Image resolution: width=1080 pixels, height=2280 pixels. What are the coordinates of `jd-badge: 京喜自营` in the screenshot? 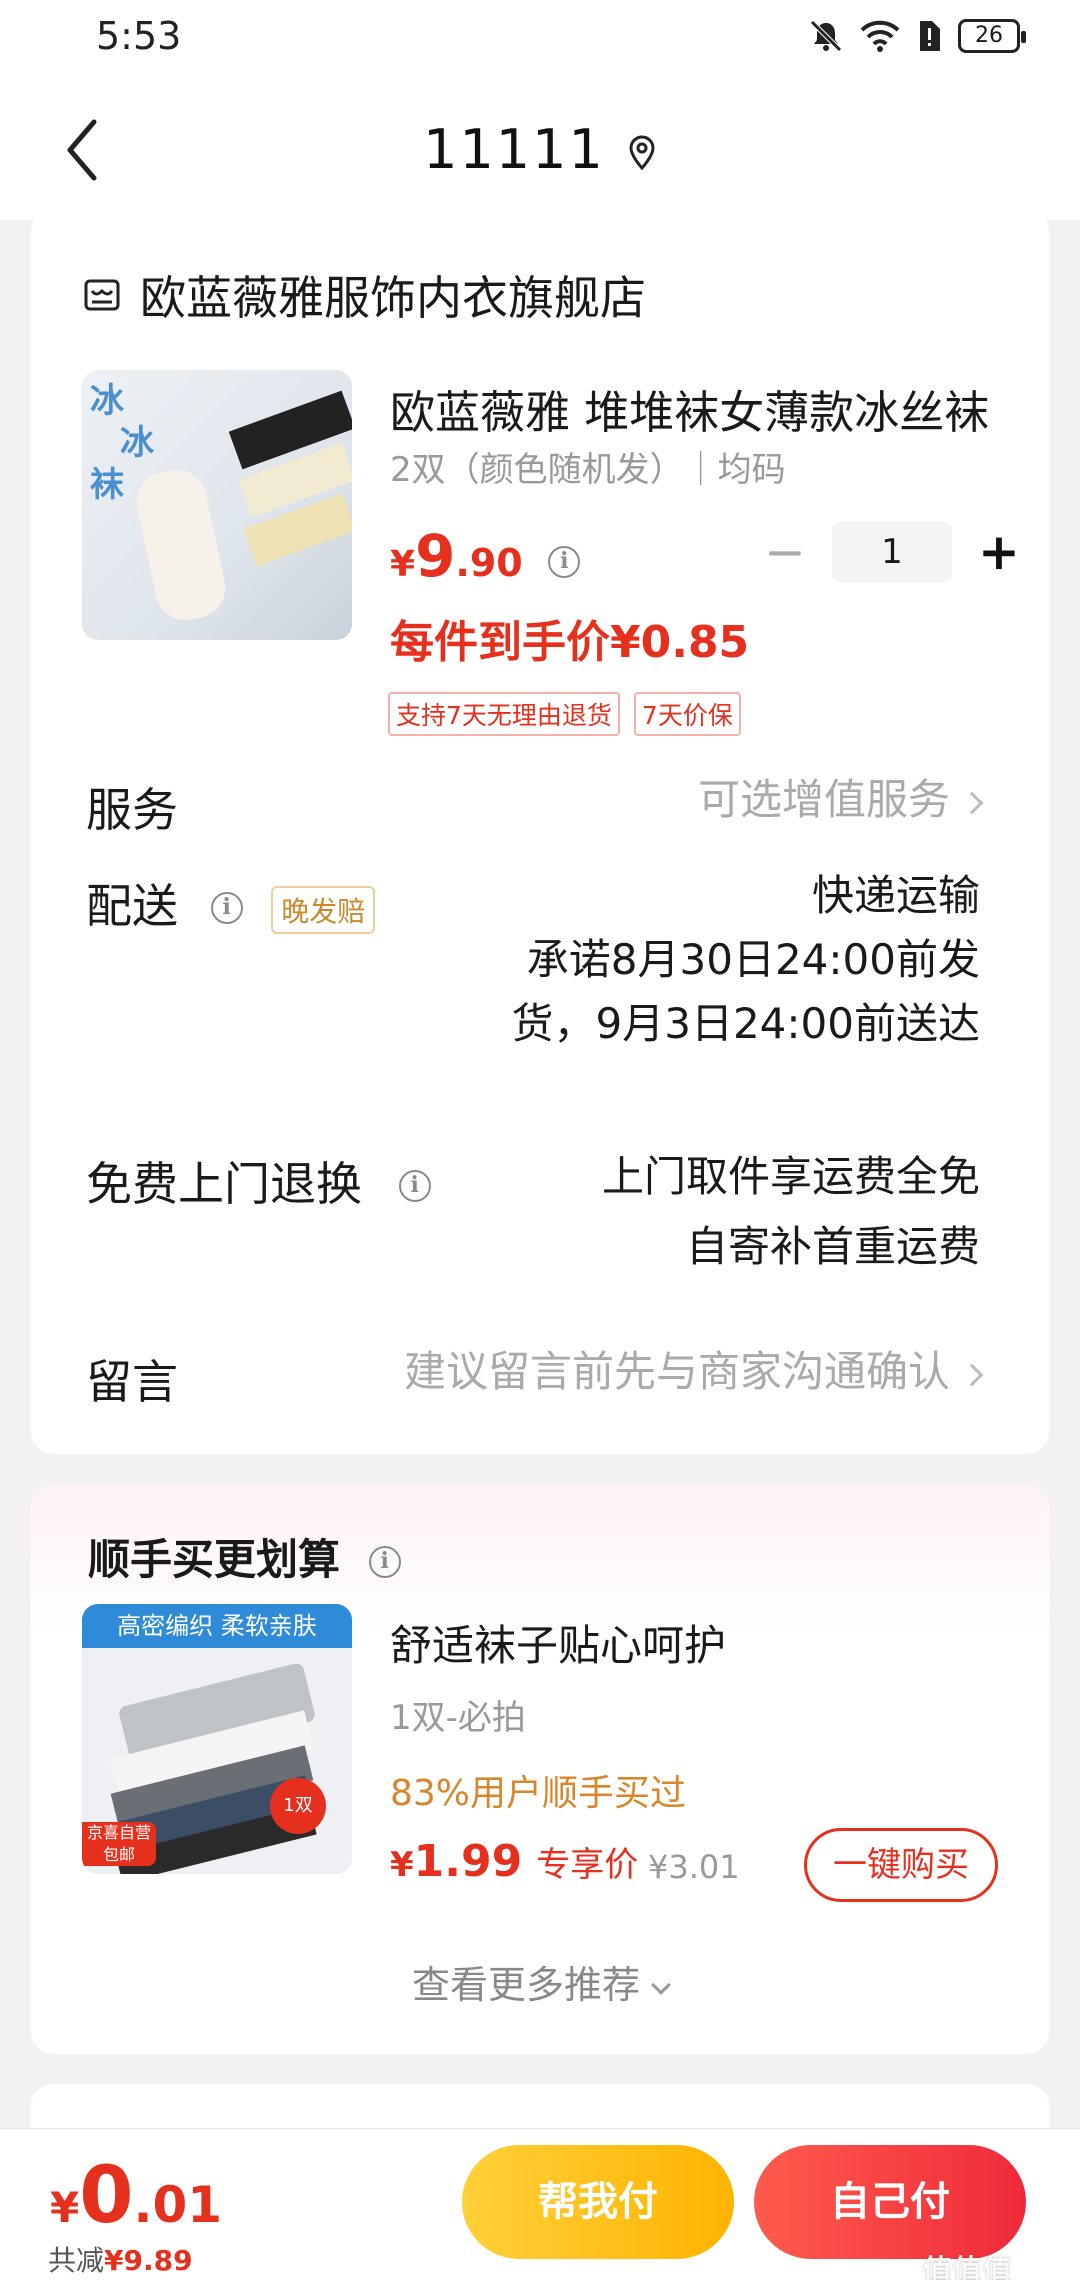 It's located at (118, 1832).